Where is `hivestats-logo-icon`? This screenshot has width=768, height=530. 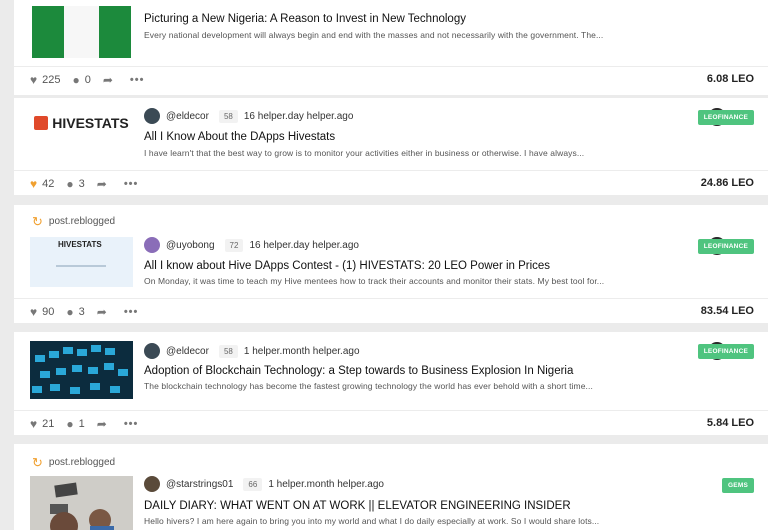 hivestats-logo-icon is located at coordinates (41, 123).